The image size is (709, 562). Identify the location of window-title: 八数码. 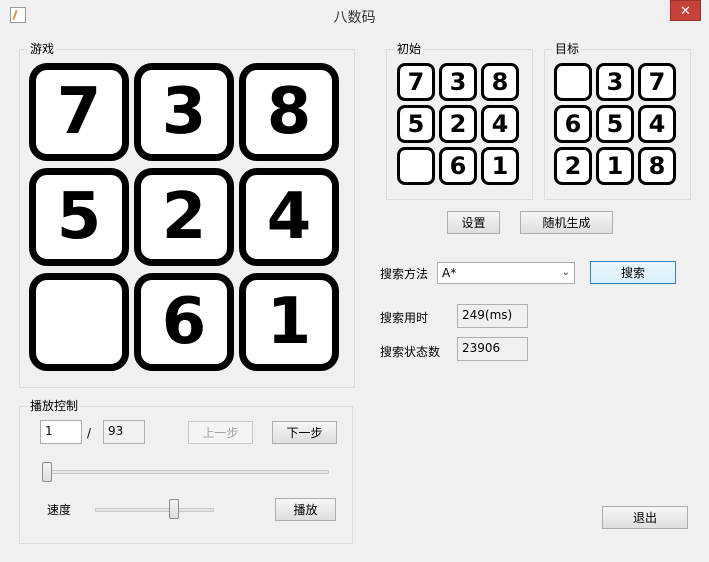
(354, 18).